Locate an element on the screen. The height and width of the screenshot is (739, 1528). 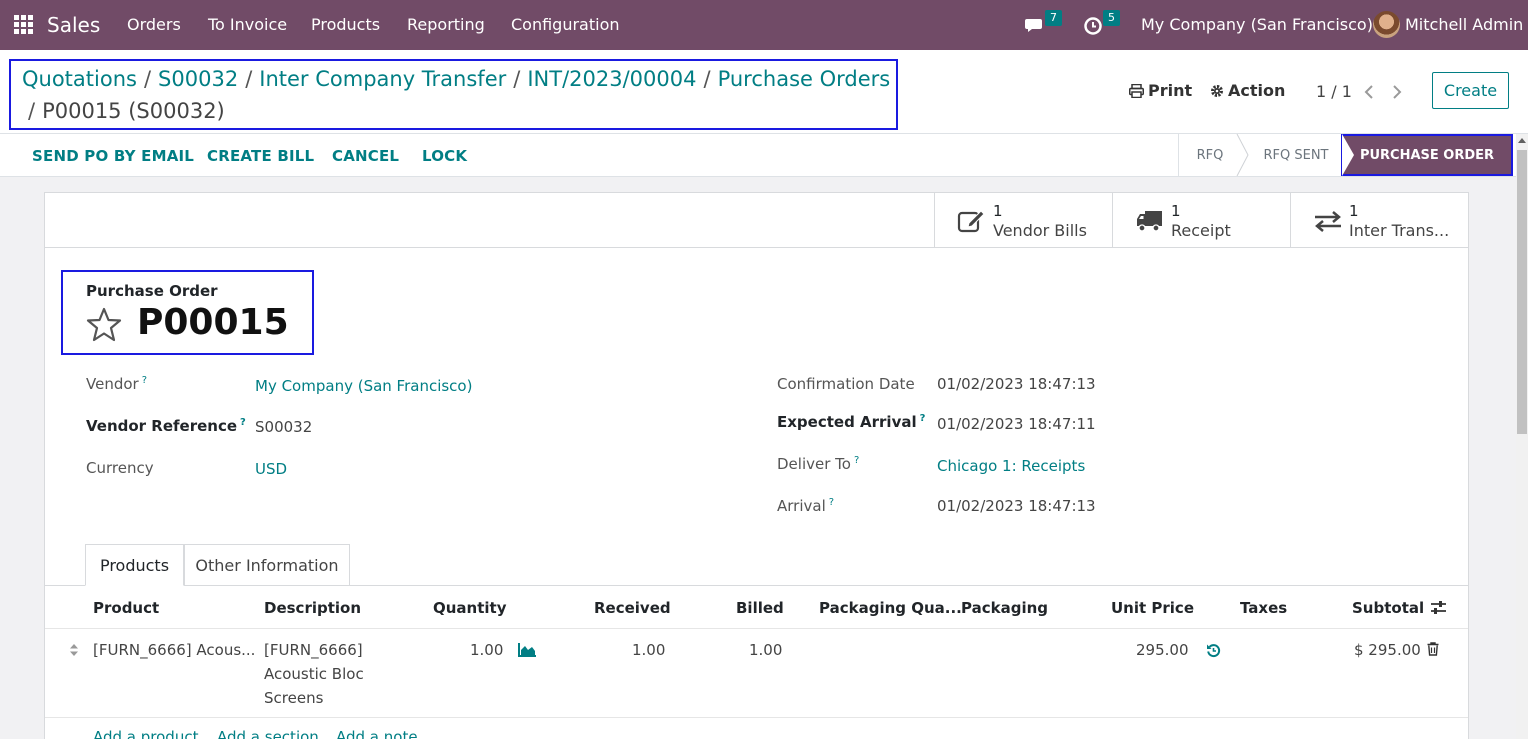
breadcrumb-purchase-orders: Purchase Orders is located at coordinates (804, 79).